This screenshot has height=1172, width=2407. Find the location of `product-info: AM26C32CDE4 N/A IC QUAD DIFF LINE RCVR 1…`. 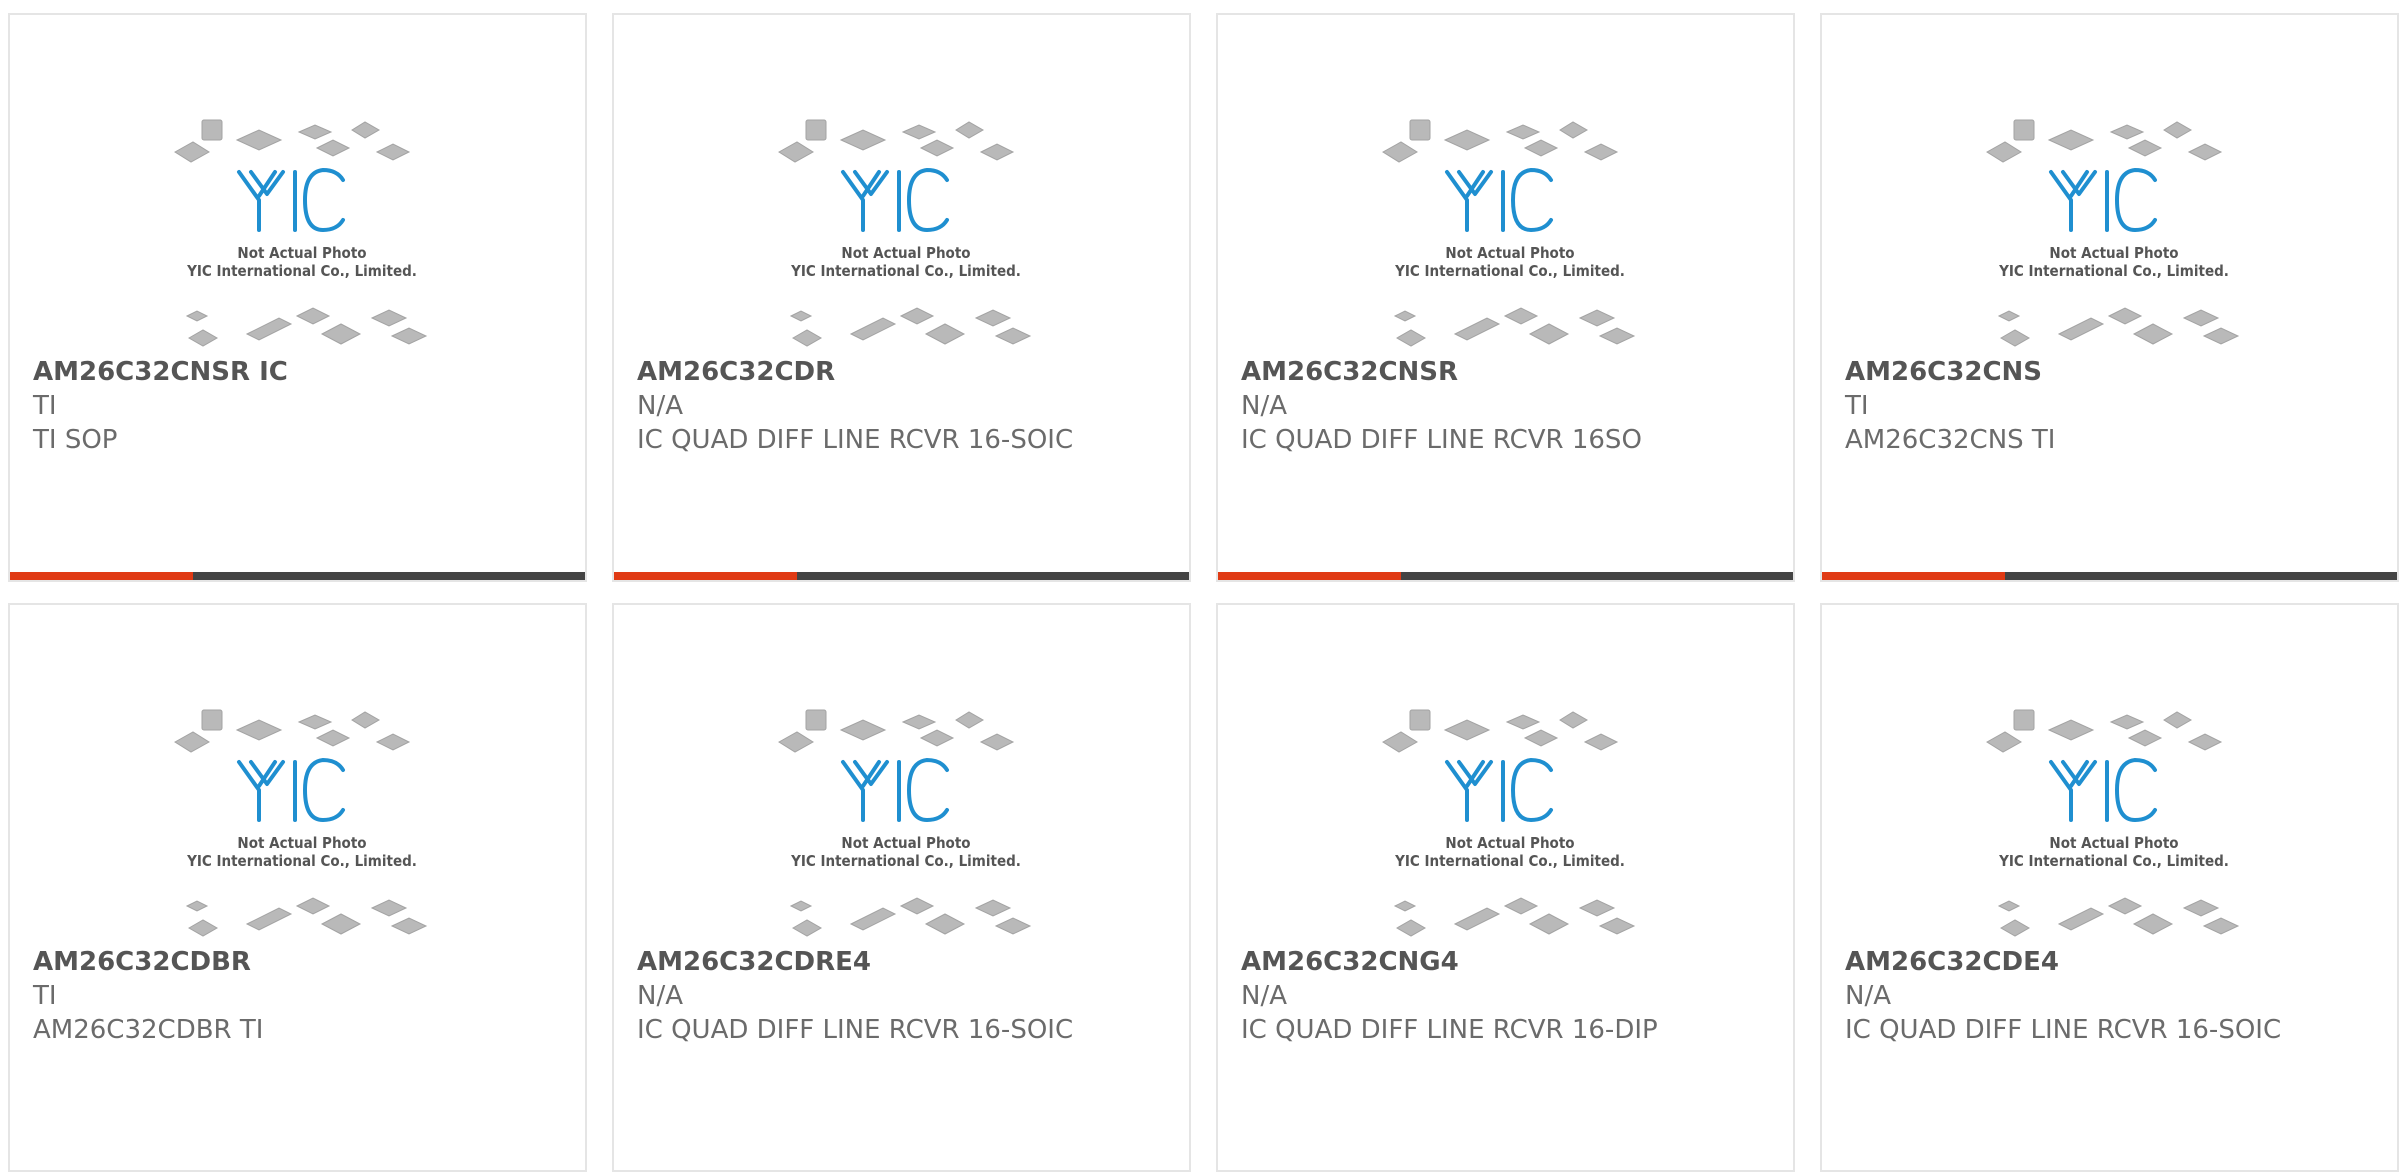

product-info: AM26C32CDE4 N/A IC QUAD DIFF LINE RCVR 1… is located at coordinates (2065, 996).